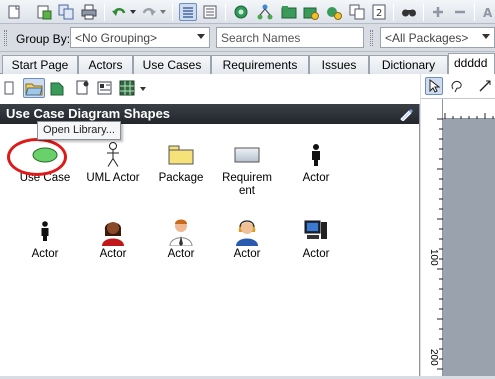  Describe the element at coordinates (188, 12) in the screenshot. I see `list-view-icon` at that location.